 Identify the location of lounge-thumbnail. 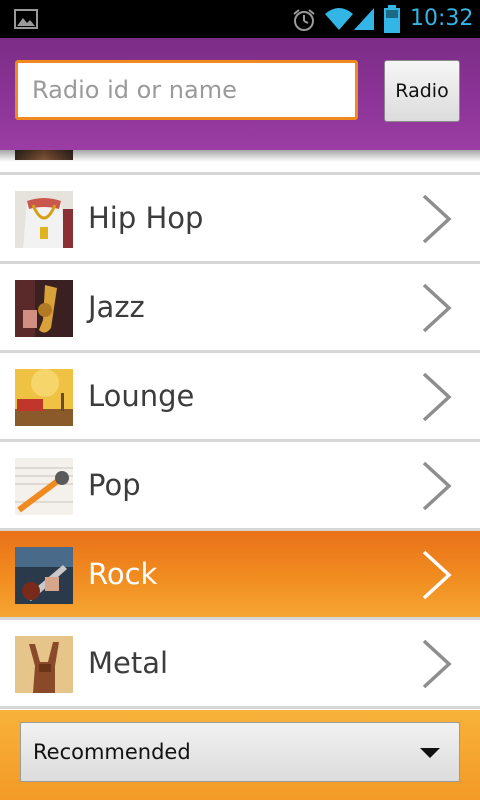
(44, 397).